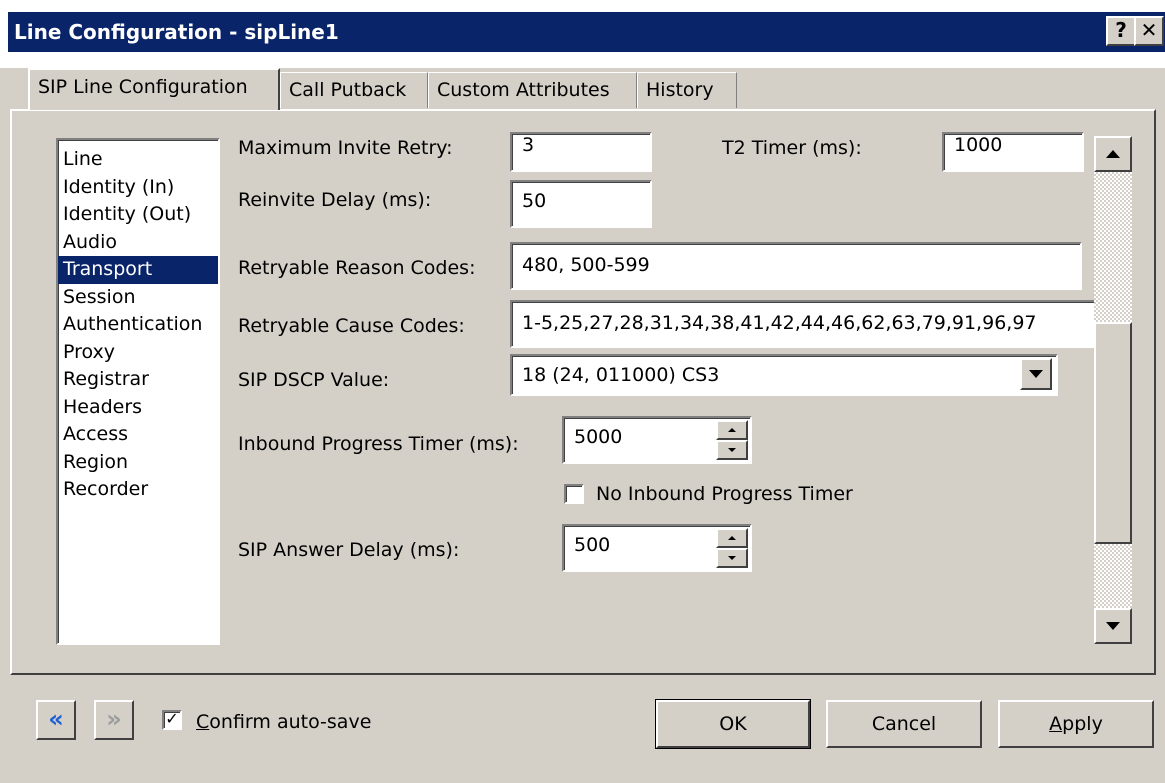 The width and height of the screenshot is (1165, 783). Describe the element at coordinates (378, 444) in the screenshot. I see `inbound-progress-timer-label: Inbound Progress Timer (ms):` at that location.